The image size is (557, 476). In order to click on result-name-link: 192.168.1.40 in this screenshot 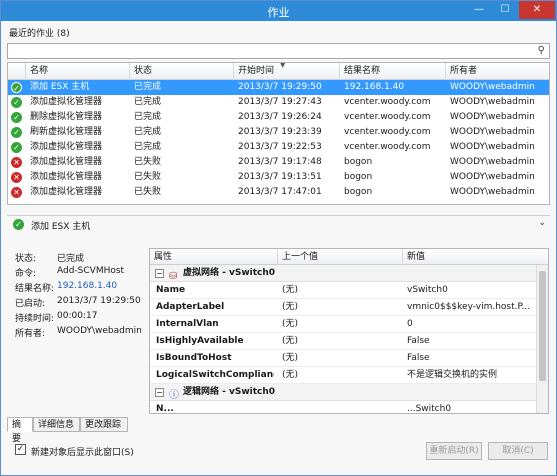, I will do `click(87, 286)`.